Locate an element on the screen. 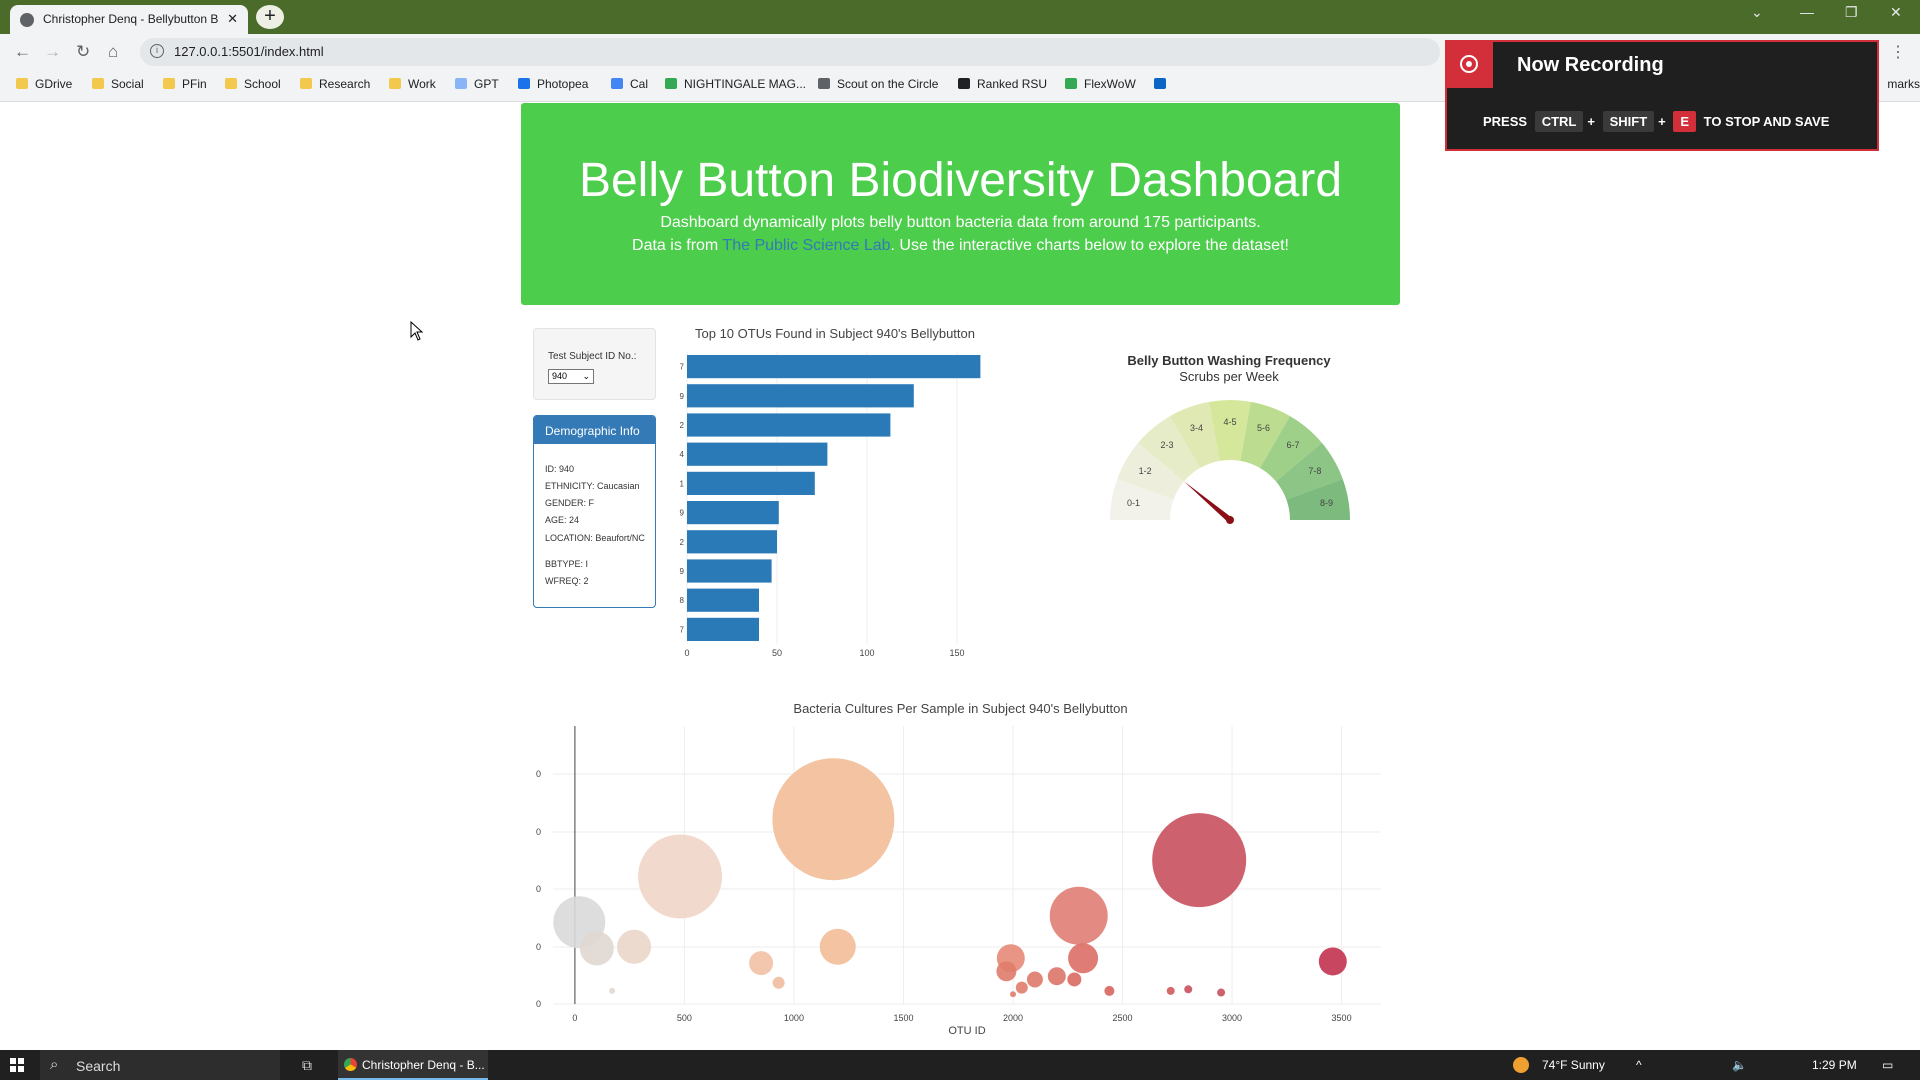  tab-search-icon: ⌄ is located at coordinates (1757, 12).